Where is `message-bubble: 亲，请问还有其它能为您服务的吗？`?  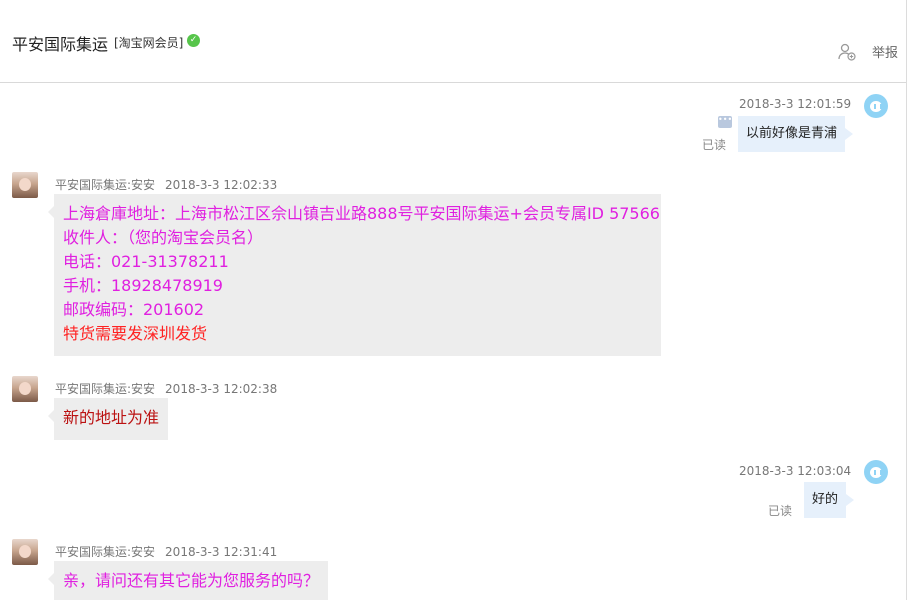 message-bubble: 亲，请问还有其它能为您服务的吗？ is located at coordinates (188, 580).